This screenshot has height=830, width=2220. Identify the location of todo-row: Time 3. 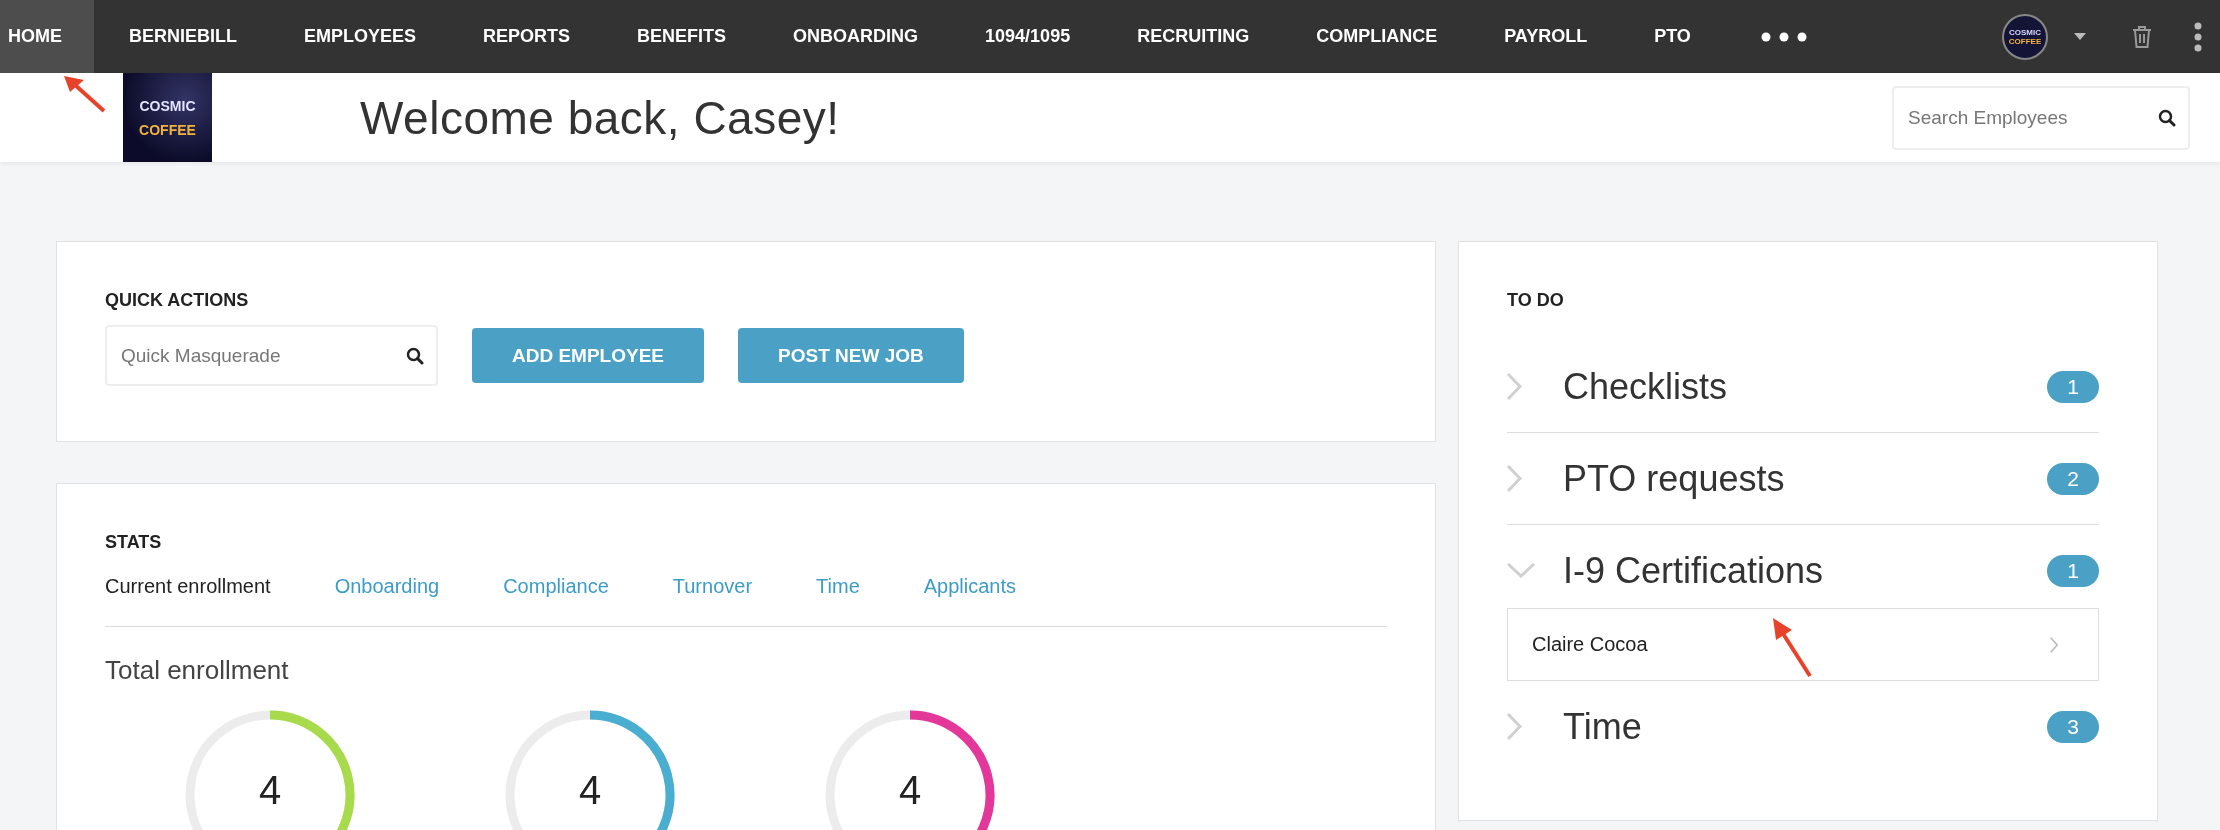
(1803, 726).